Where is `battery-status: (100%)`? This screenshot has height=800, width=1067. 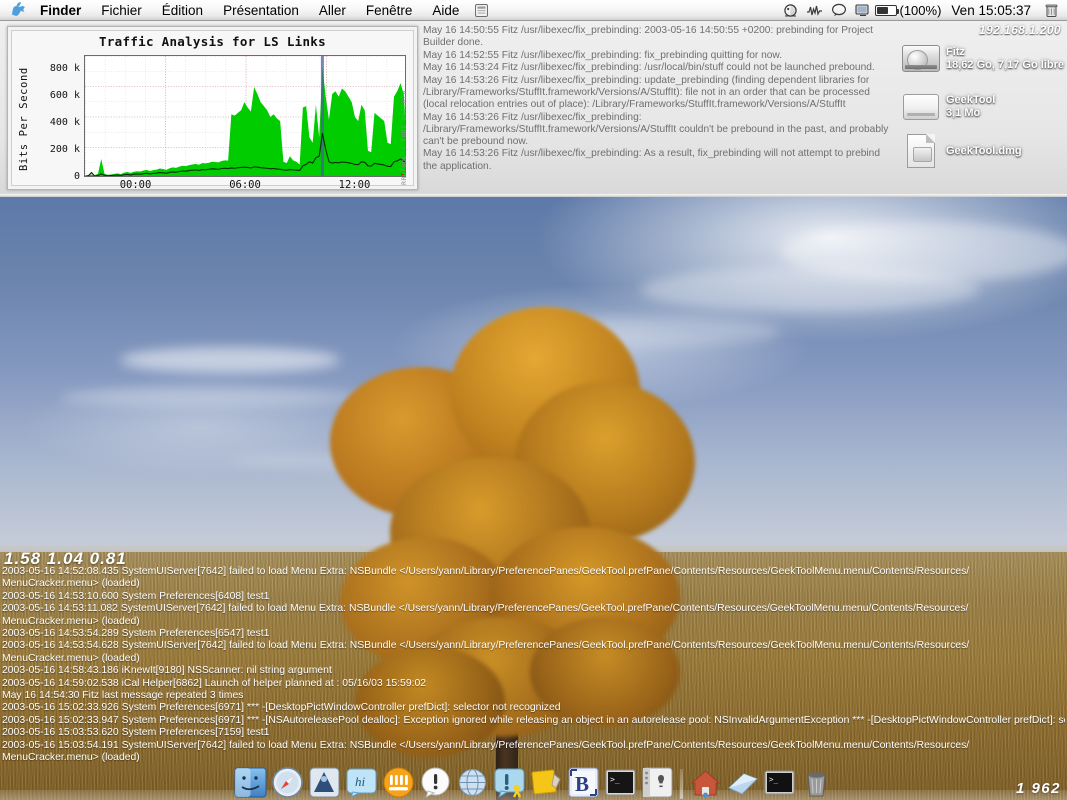 battery-status: (100%) is located at coordinates (909, 10).